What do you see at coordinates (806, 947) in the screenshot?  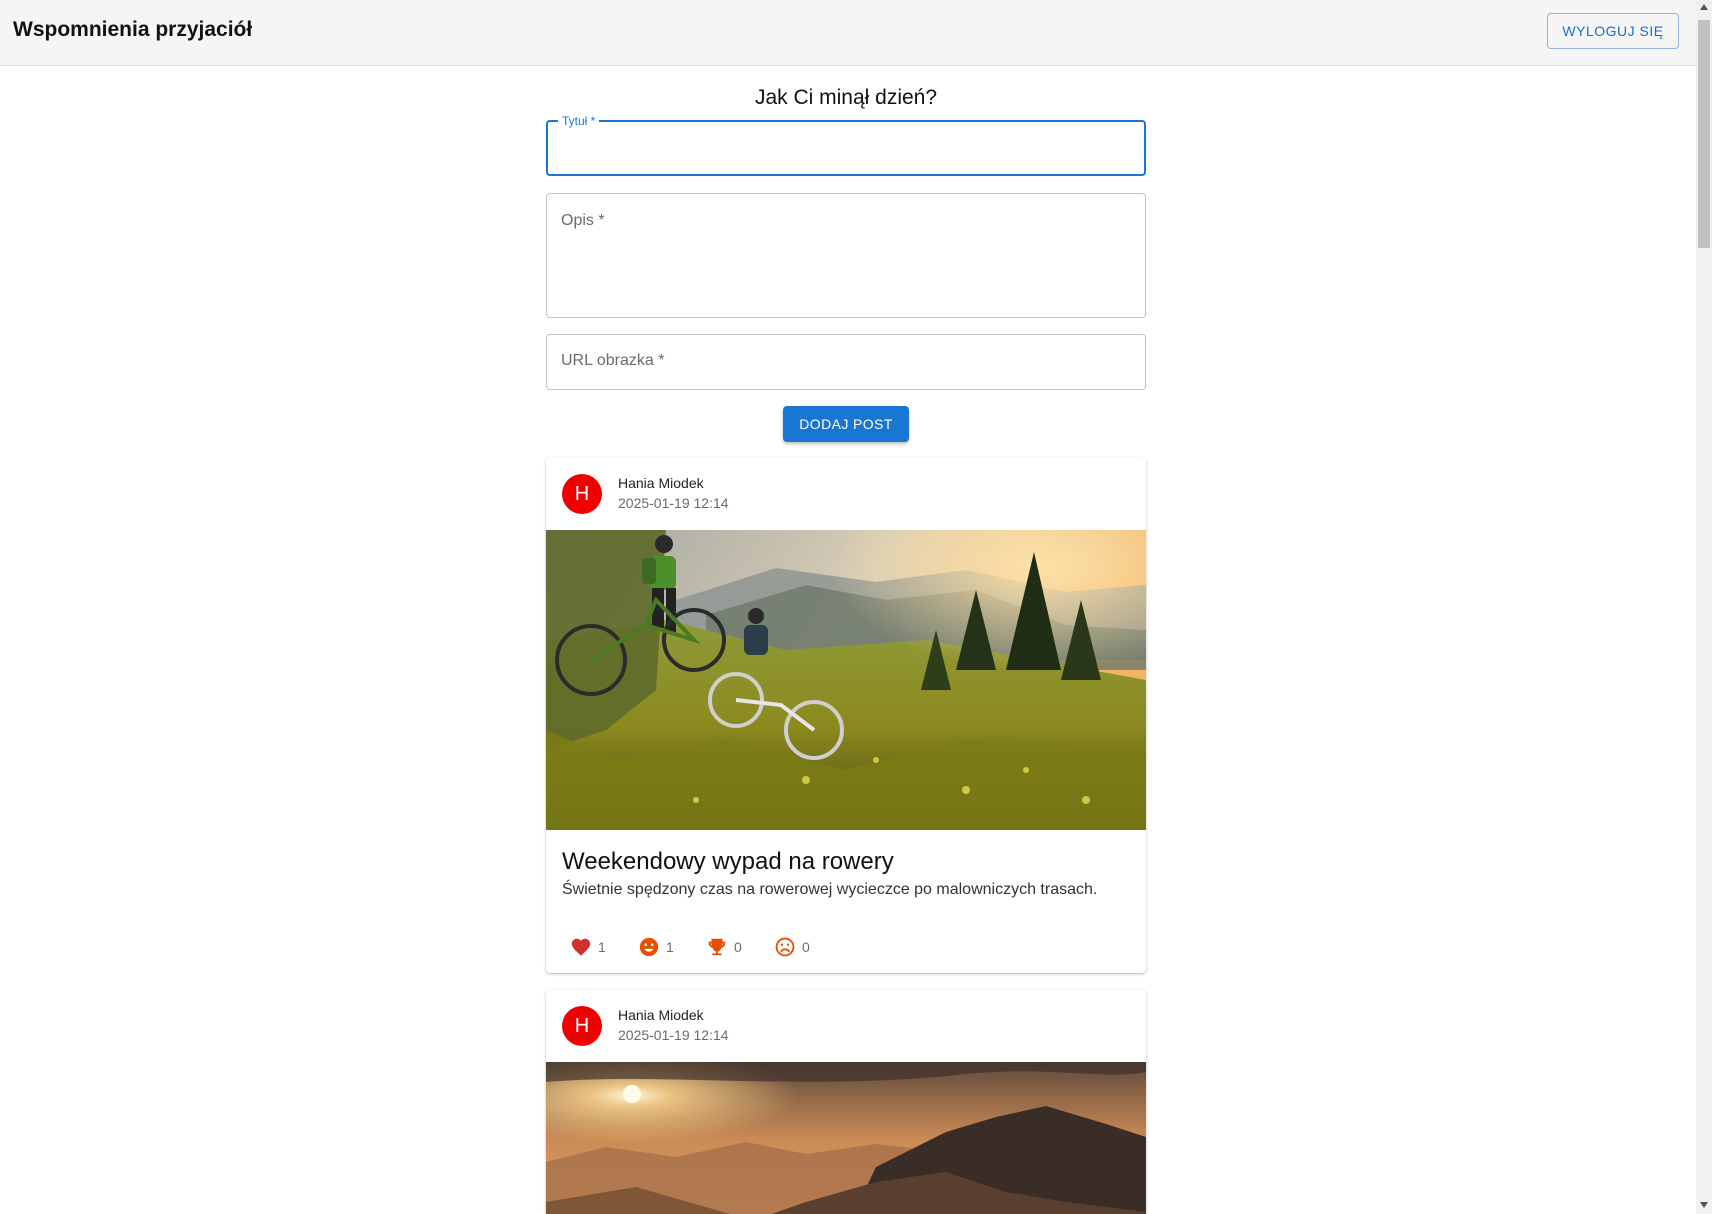 I see `reaction-sad-count: 0` at bounding box center [806, 947].